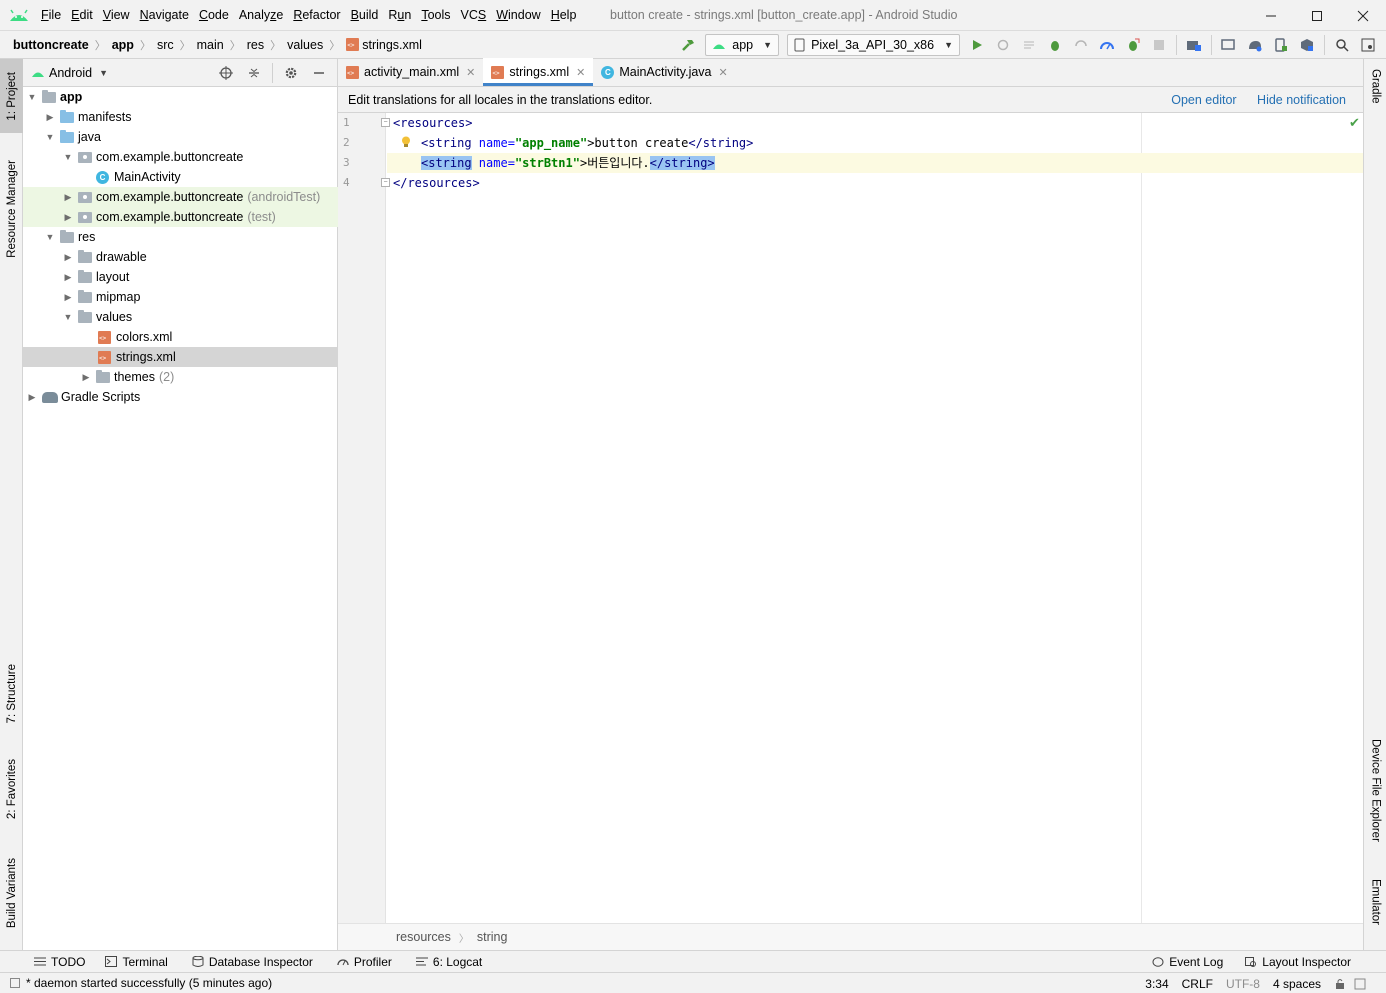 Image resolution: width=1386 pixels, height=993 pixels. Describe the element at coordinates (291, 73) in the screenshot. I see `project-settings-button` at that location.